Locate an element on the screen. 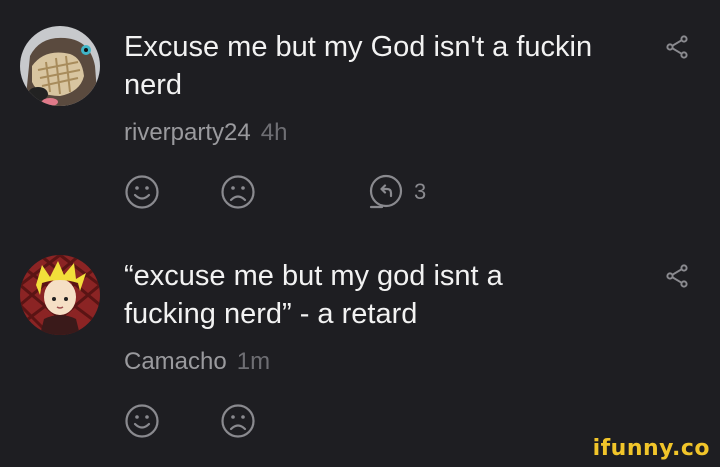 The width and height of the screenshot is (720, 467). comment-meta: riverparty24 4h is located at coordinates (205, 133).